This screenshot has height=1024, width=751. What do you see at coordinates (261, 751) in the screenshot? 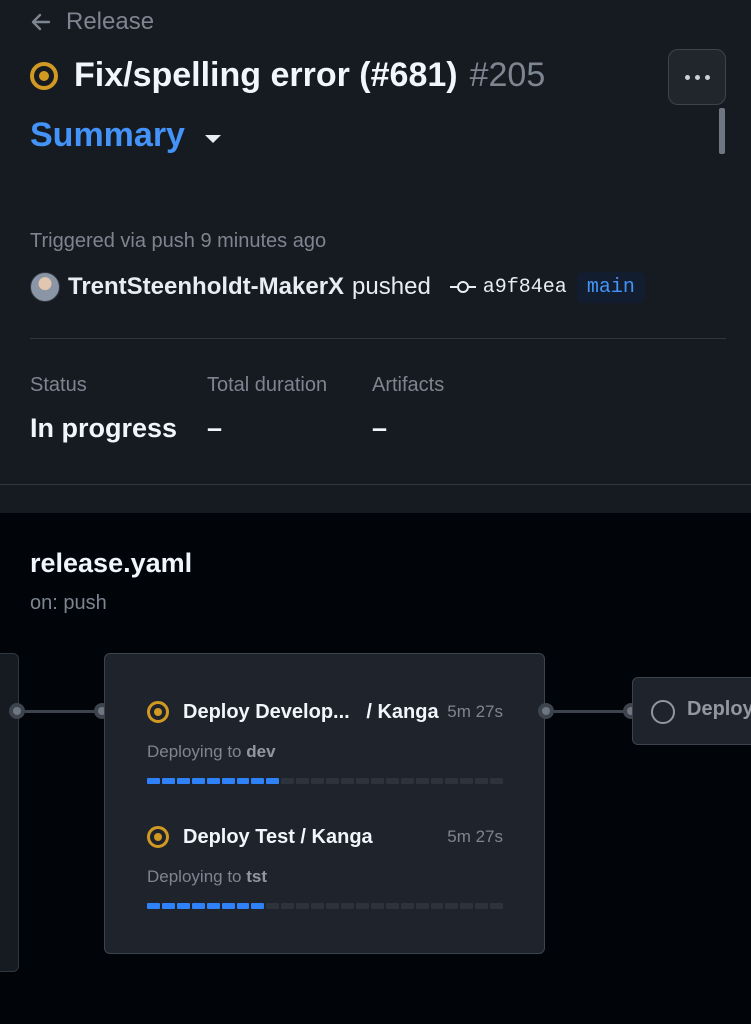
I see `environment-name: dev` at bounding box center [261, 751].